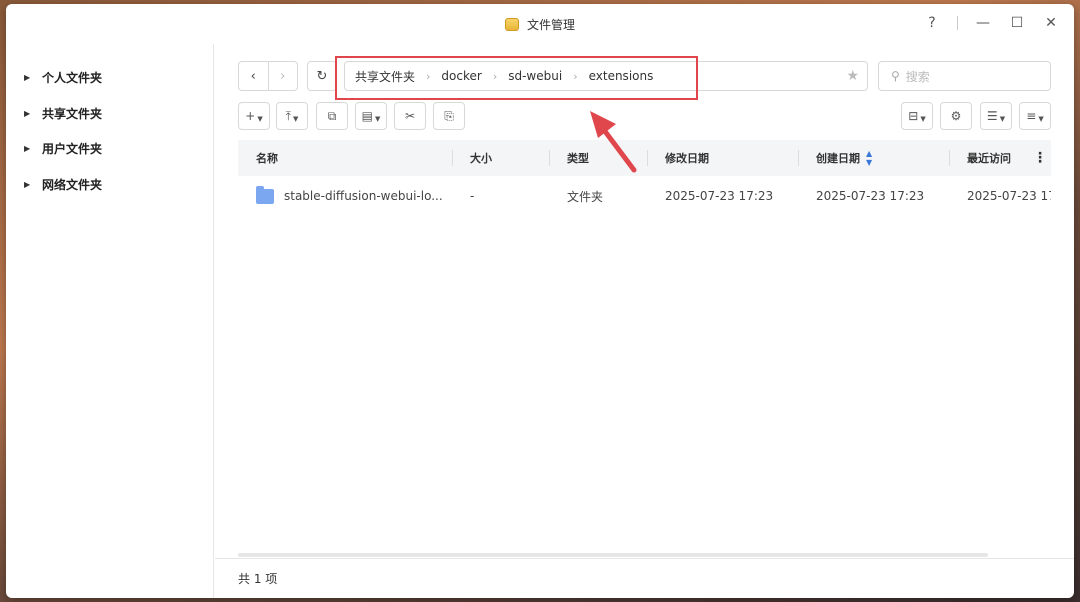 This screenshot has height=602, width=1080. What do you see at coordinates (996, 116) in the screenshot?
I see `view-mode-button: ☰ ▼` at bounding box center [996, 116].